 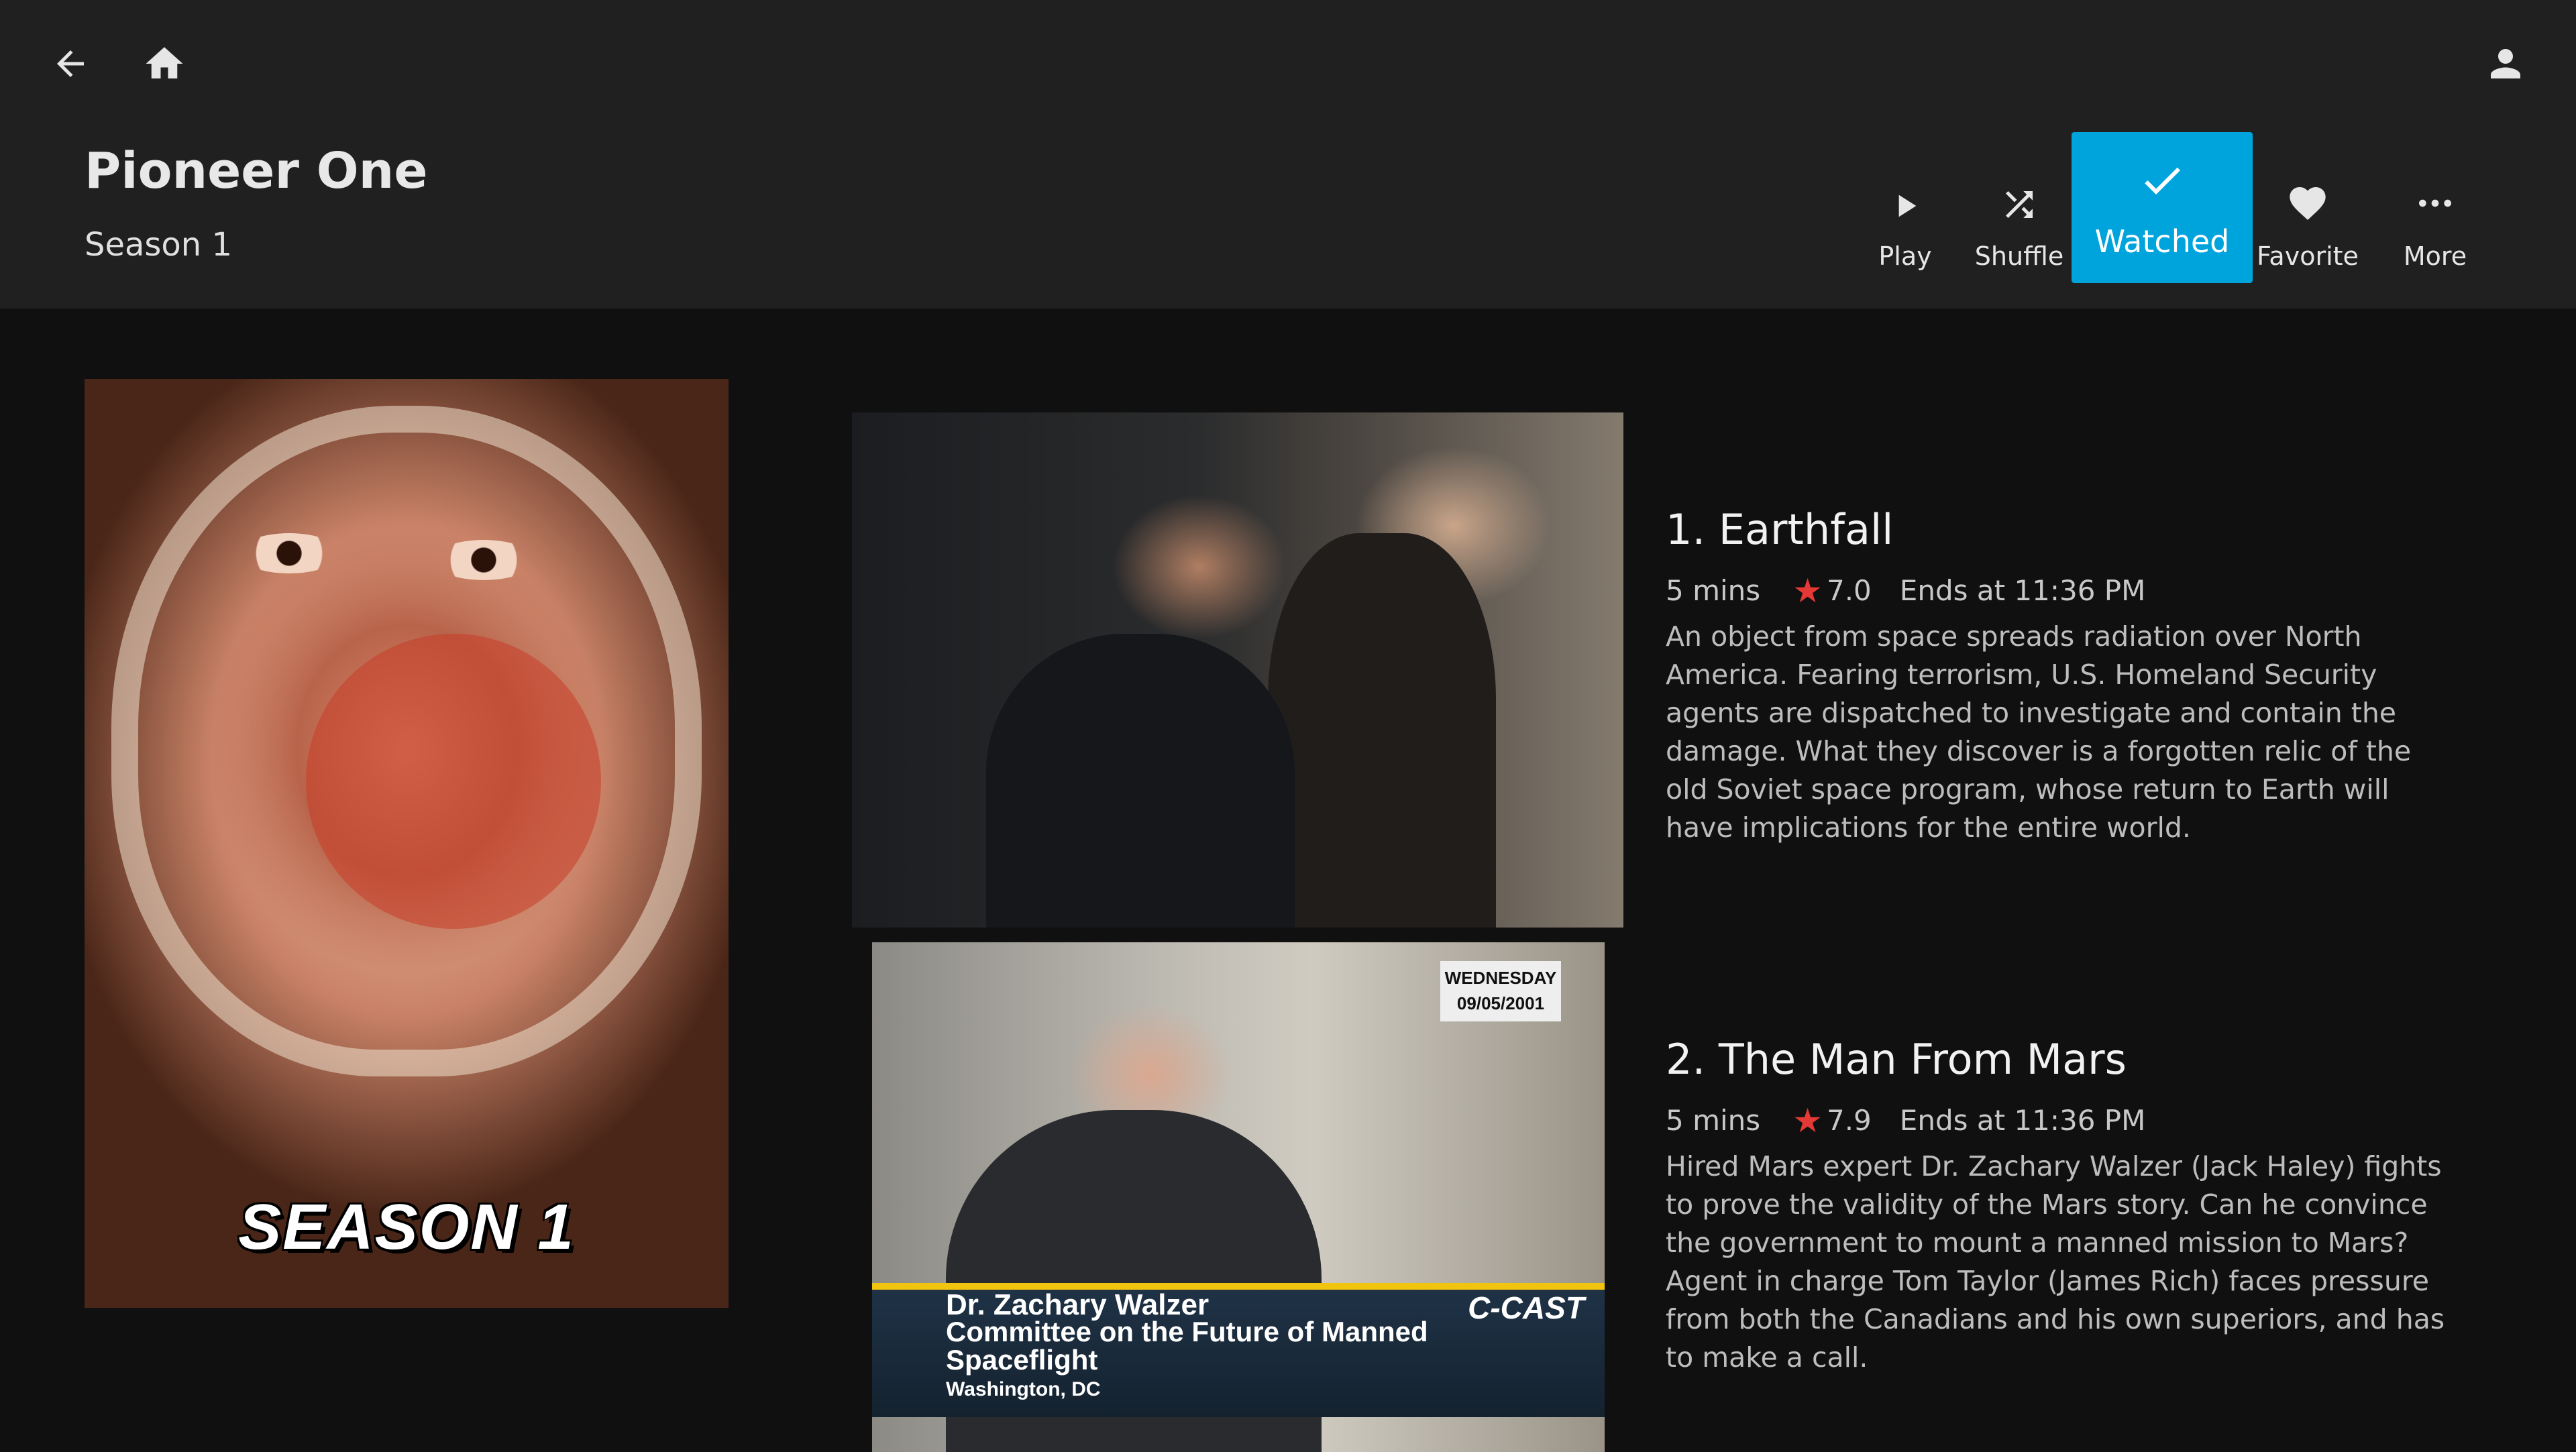 What do you see at coordinates (1849, 1120) in the screenshot?
I see `episode-2-rating: 7.9` at bounding box center [1849, 1120].